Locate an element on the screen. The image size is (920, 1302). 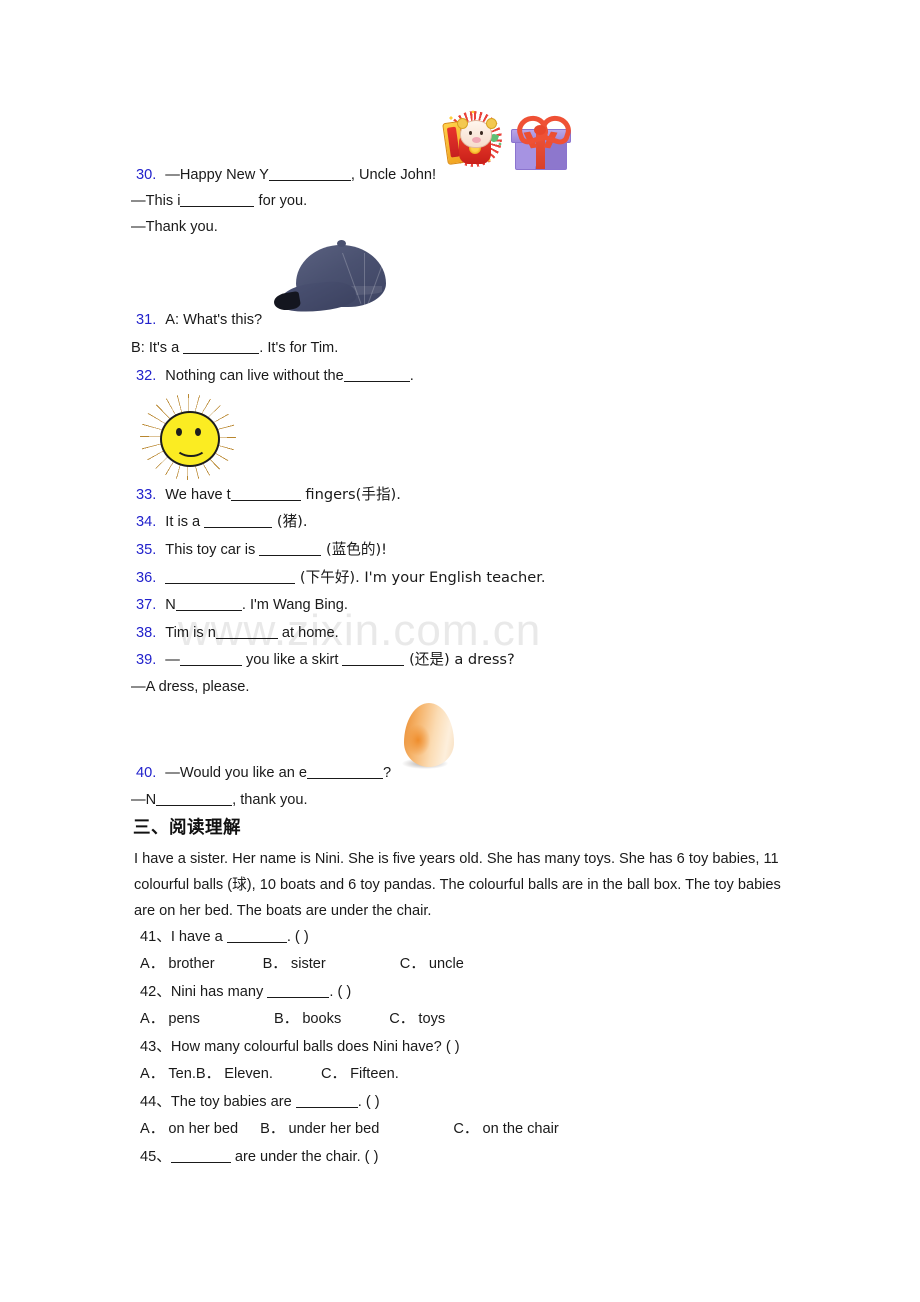
option-text-b: books is located at coordinates (321, 1019).